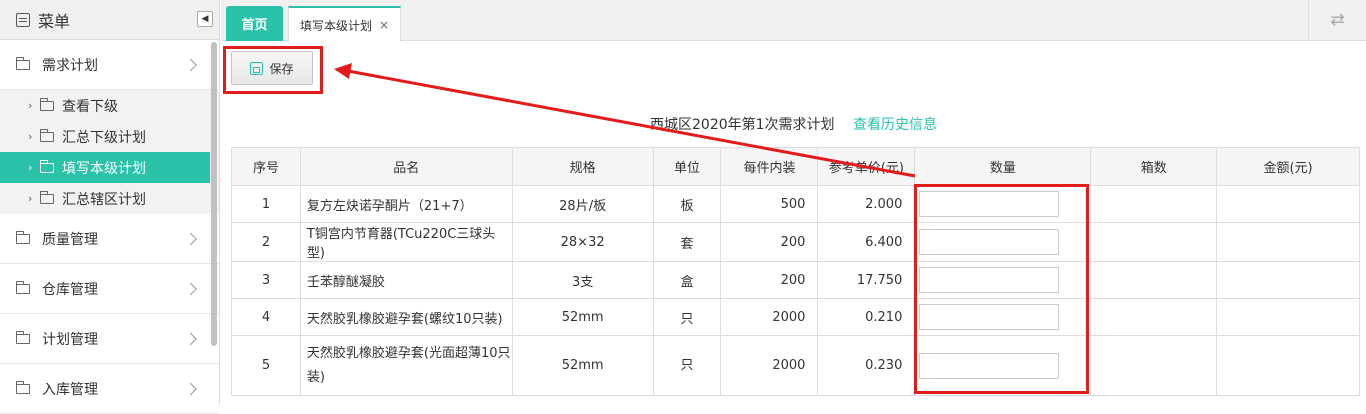 The image size is (1366, 414). Describe the element at coordinates (406, 317) in the screenshot. I see `cell-name: 天然胶乳橡胶避孕套(螺纹10只装)` at that location.